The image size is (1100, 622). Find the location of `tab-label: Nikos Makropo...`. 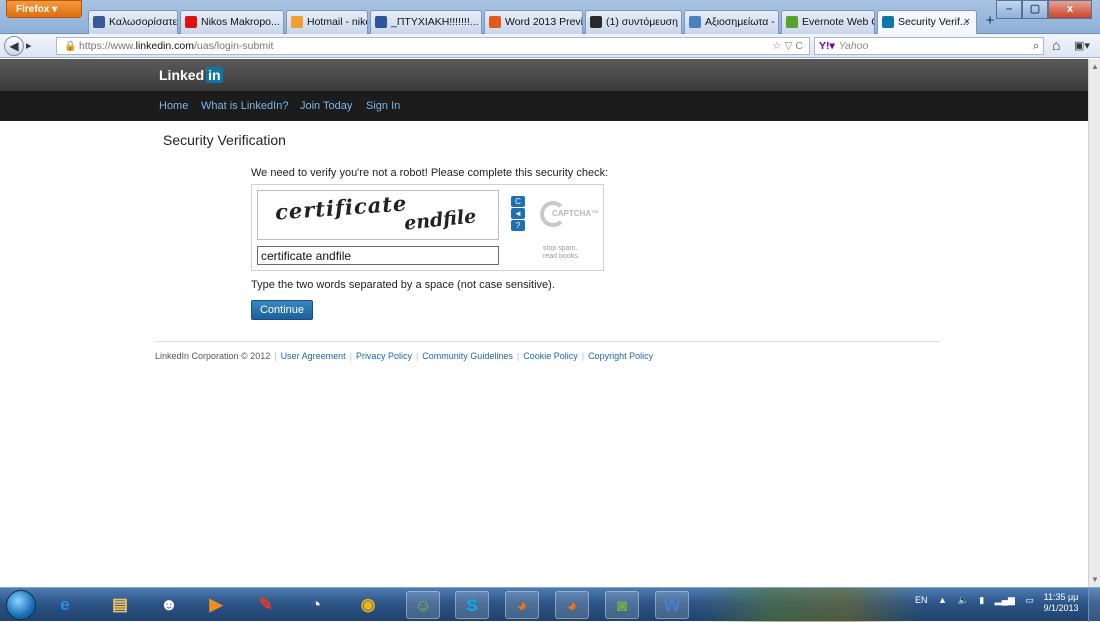

tab-label: Nikos Makropo... is located at coordinates (240, 22).